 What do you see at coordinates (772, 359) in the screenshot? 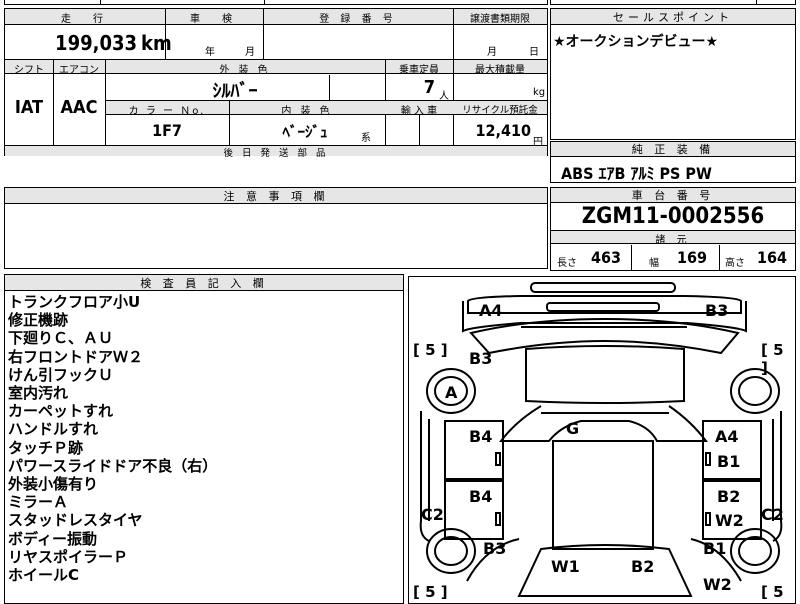
I see `tread-front-right: [ 5 ]` at bounding box center [772, 359].